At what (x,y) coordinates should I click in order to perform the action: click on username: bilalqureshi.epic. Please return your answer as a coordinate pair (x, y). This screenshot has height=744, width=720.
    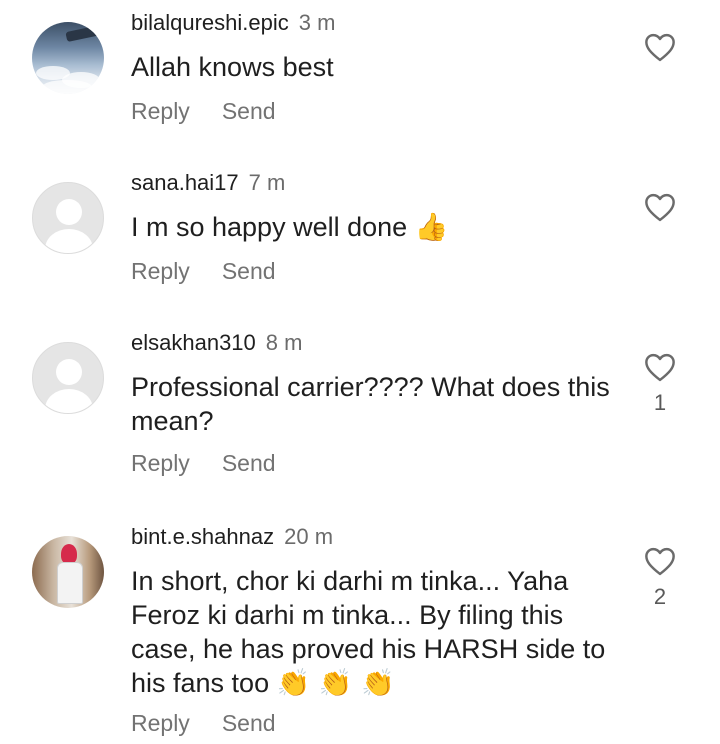
    Looking at the image, I should click on (210, 22).